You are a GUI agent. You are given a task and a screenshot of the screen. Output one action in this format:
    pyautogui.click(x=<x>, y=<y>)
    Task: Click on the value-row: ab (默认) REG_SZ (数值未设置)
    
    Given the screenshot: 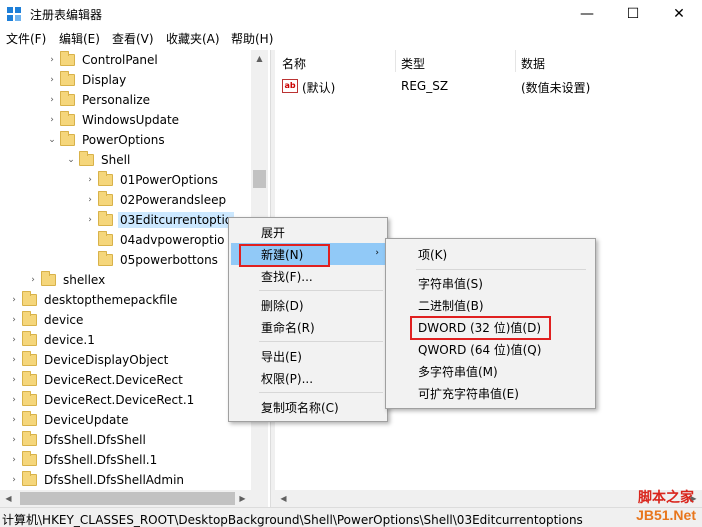 What is the action you would take?
    pyautogui.click(x=490, y=87)
    